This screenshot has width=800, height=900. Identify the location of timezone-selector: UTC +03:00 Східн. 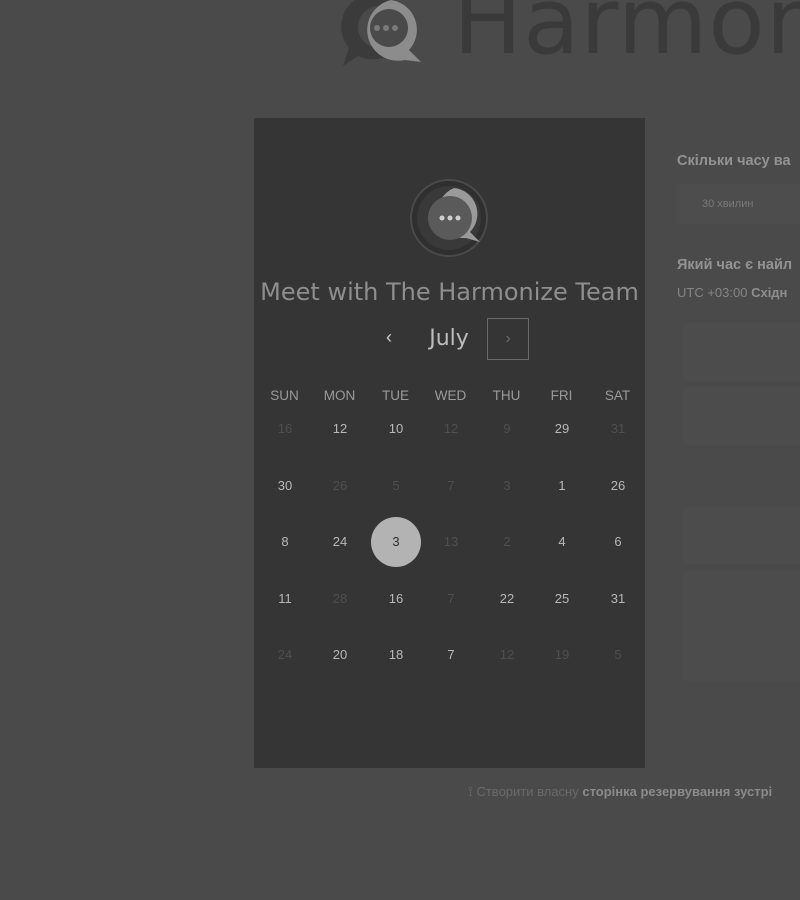
(732, 292).